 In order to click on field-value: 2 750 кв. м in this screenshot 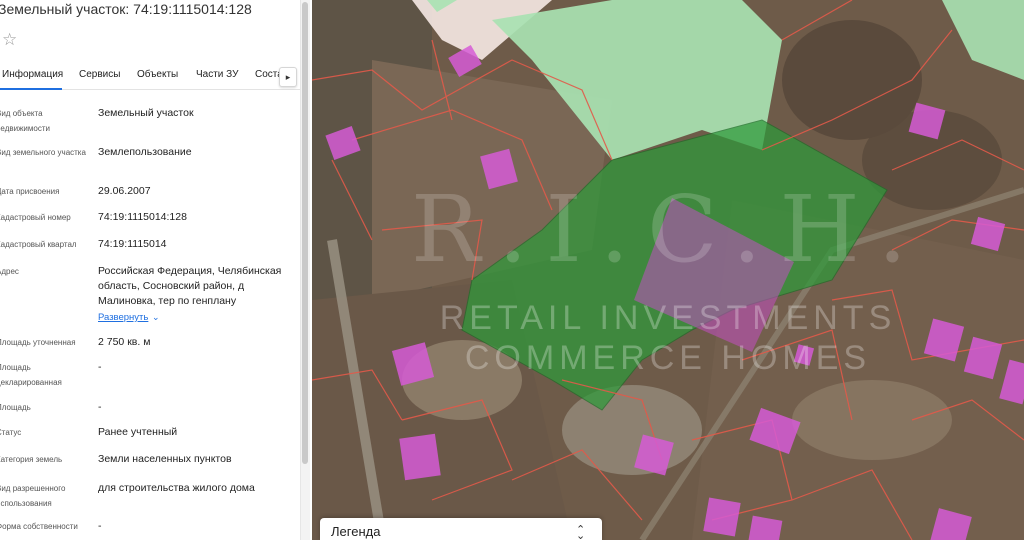, I will do `click(124, 342)`.